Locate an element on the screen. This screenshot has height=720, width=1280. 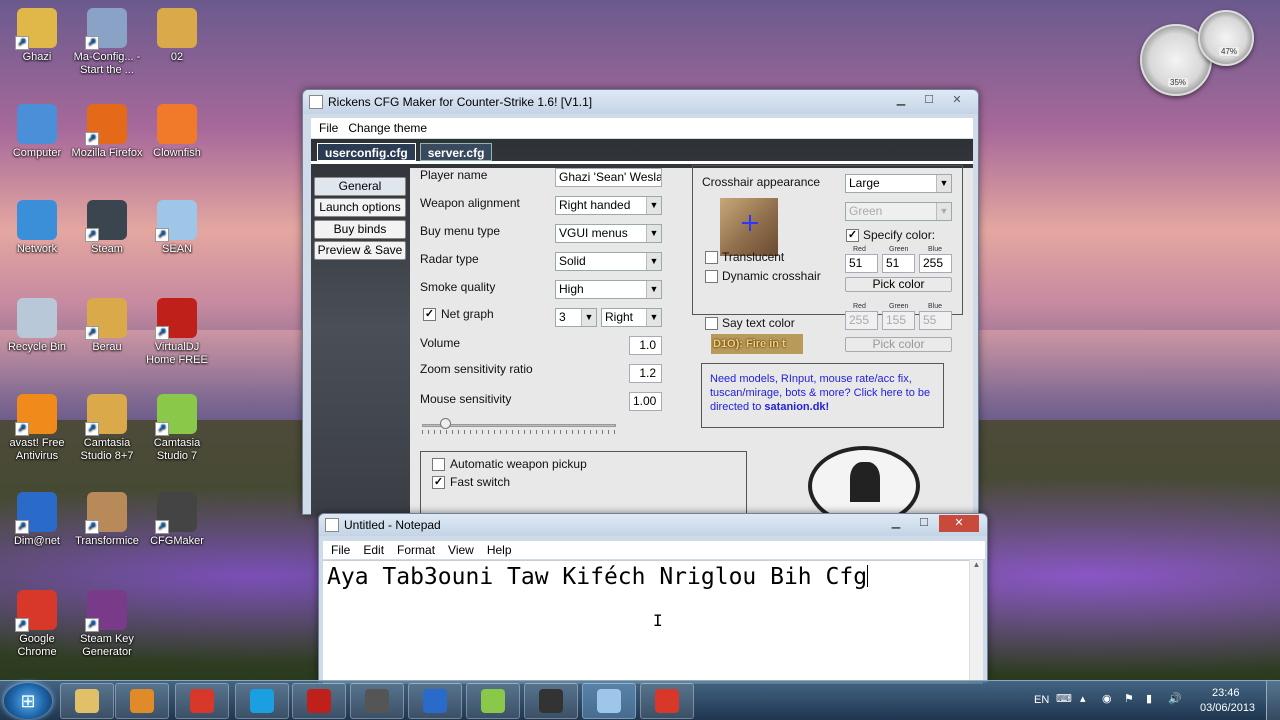
side-button-general: General is located at coordinates (360, 186).